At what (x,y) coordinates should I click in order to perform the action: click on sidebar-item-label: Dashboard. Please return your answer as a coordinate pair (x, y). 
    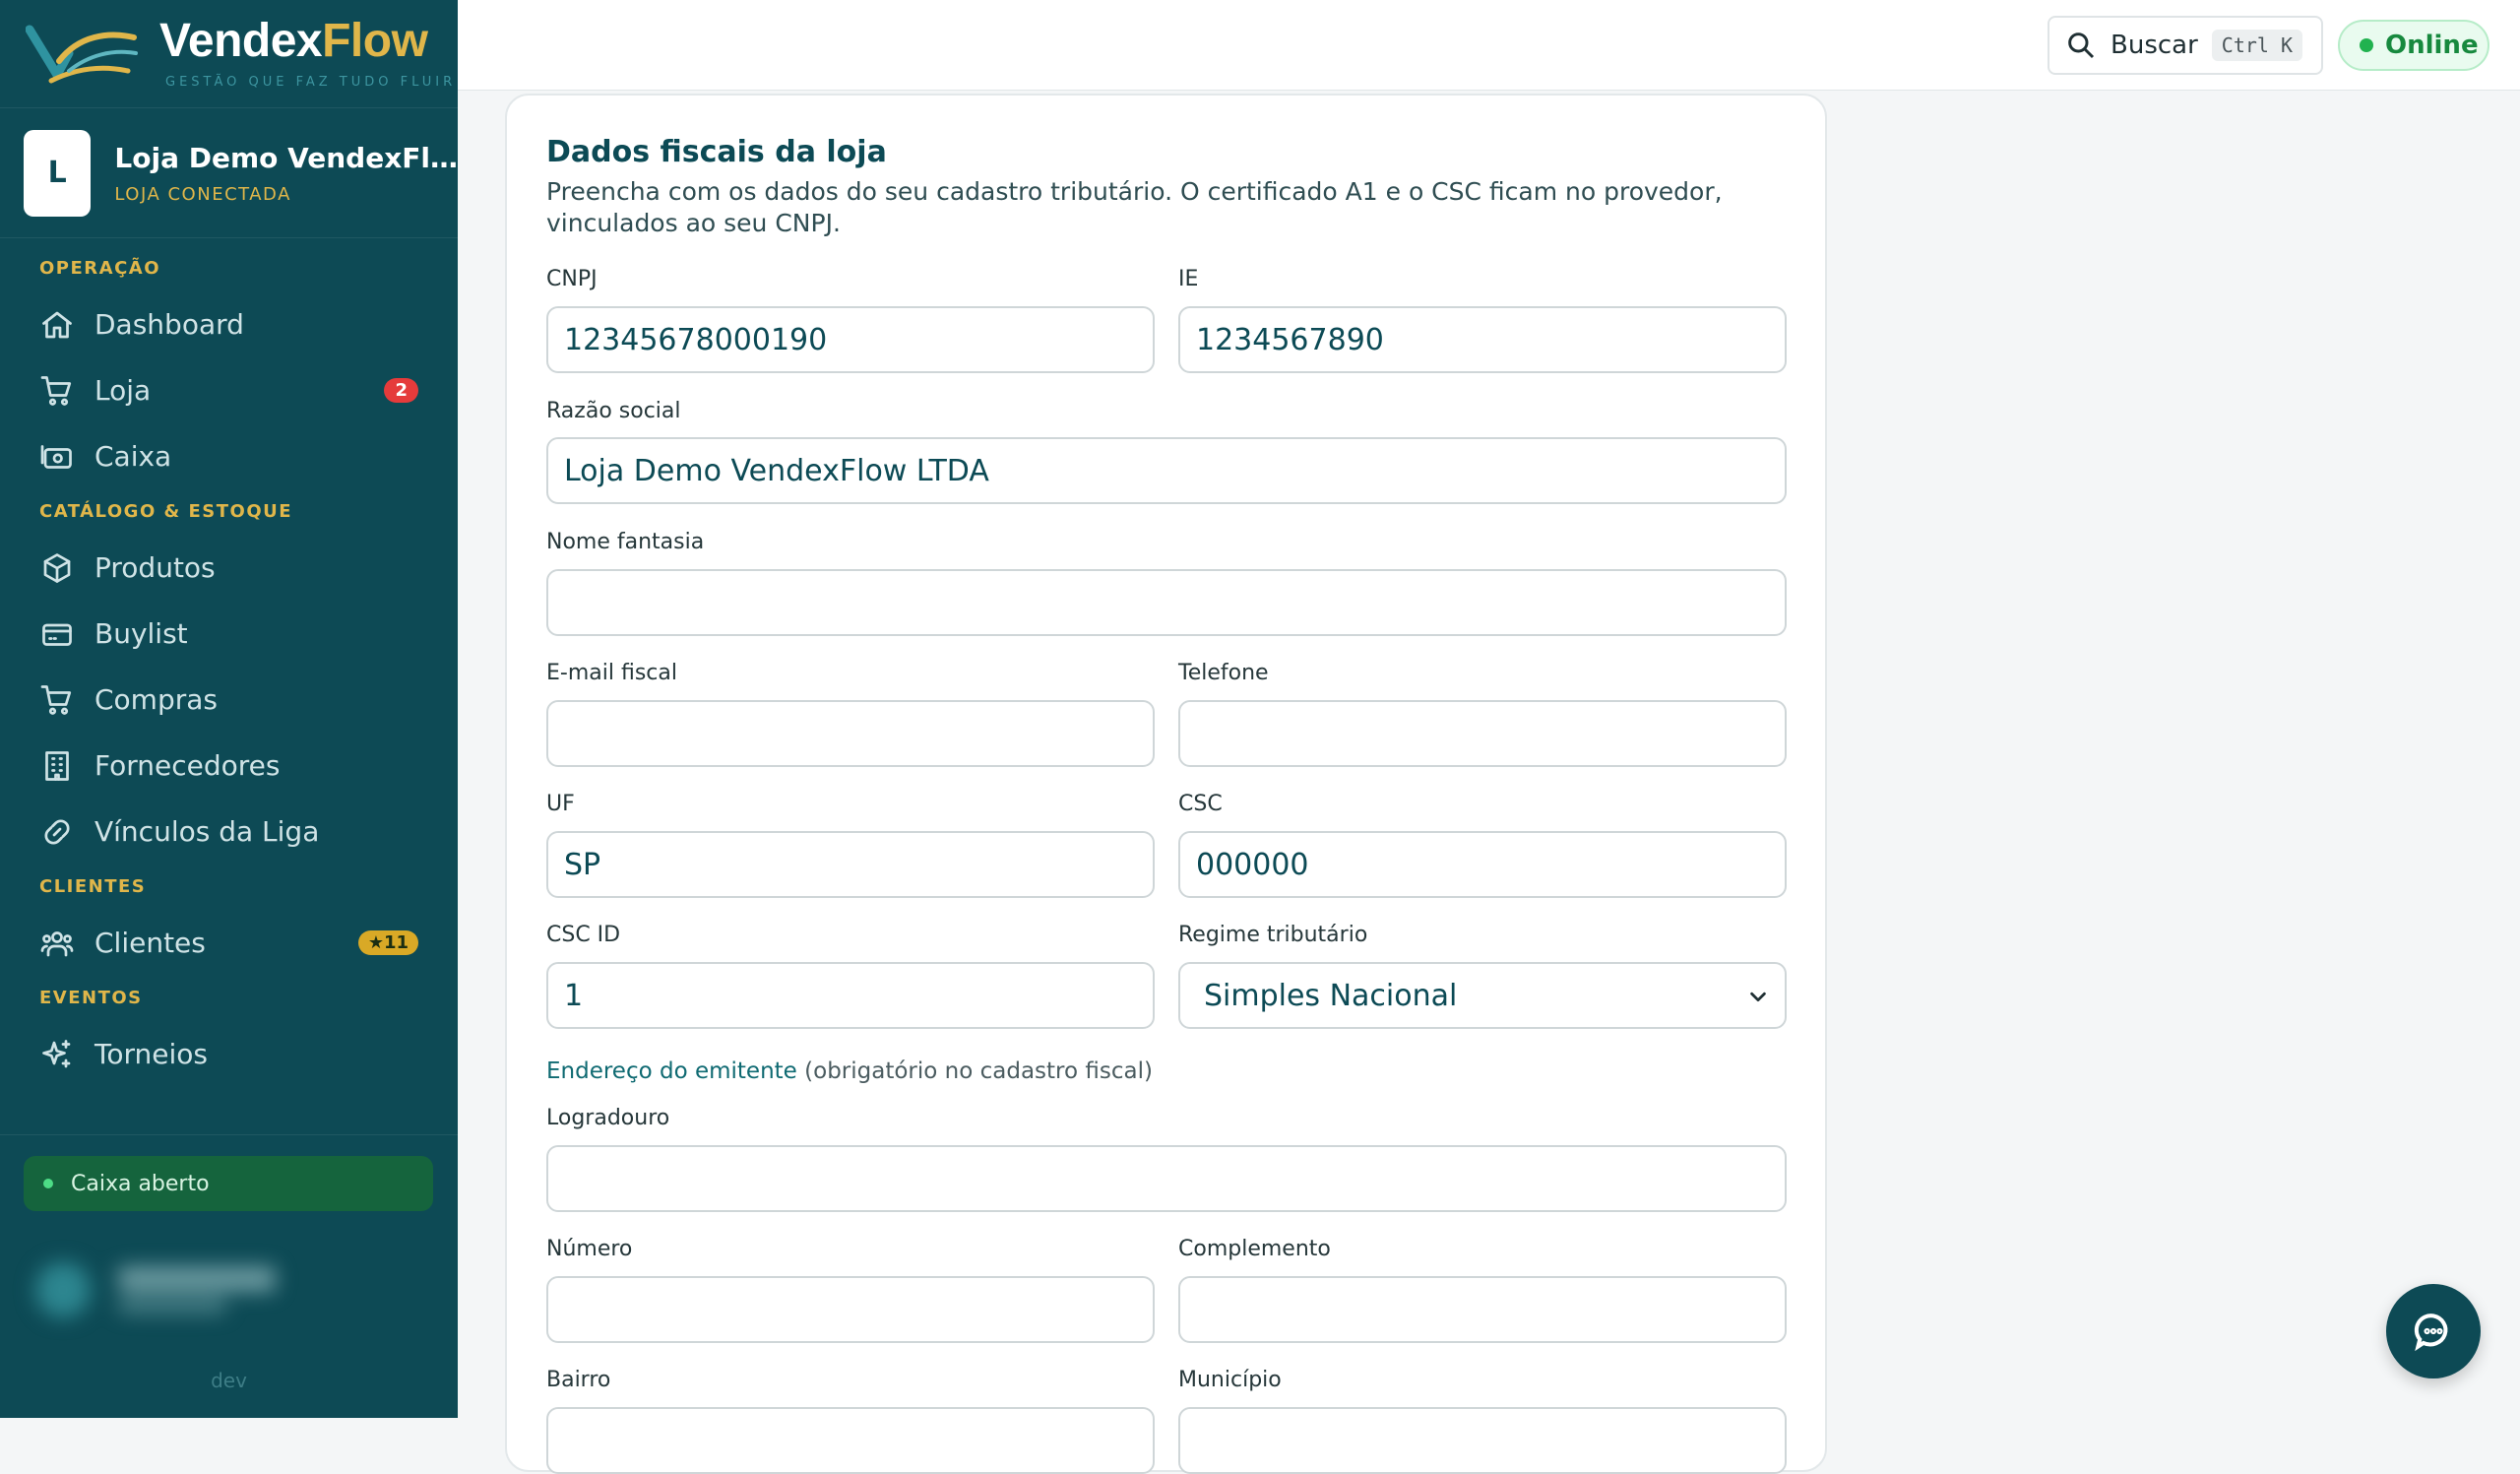
    Looking at the image, I should click on (169, 325).